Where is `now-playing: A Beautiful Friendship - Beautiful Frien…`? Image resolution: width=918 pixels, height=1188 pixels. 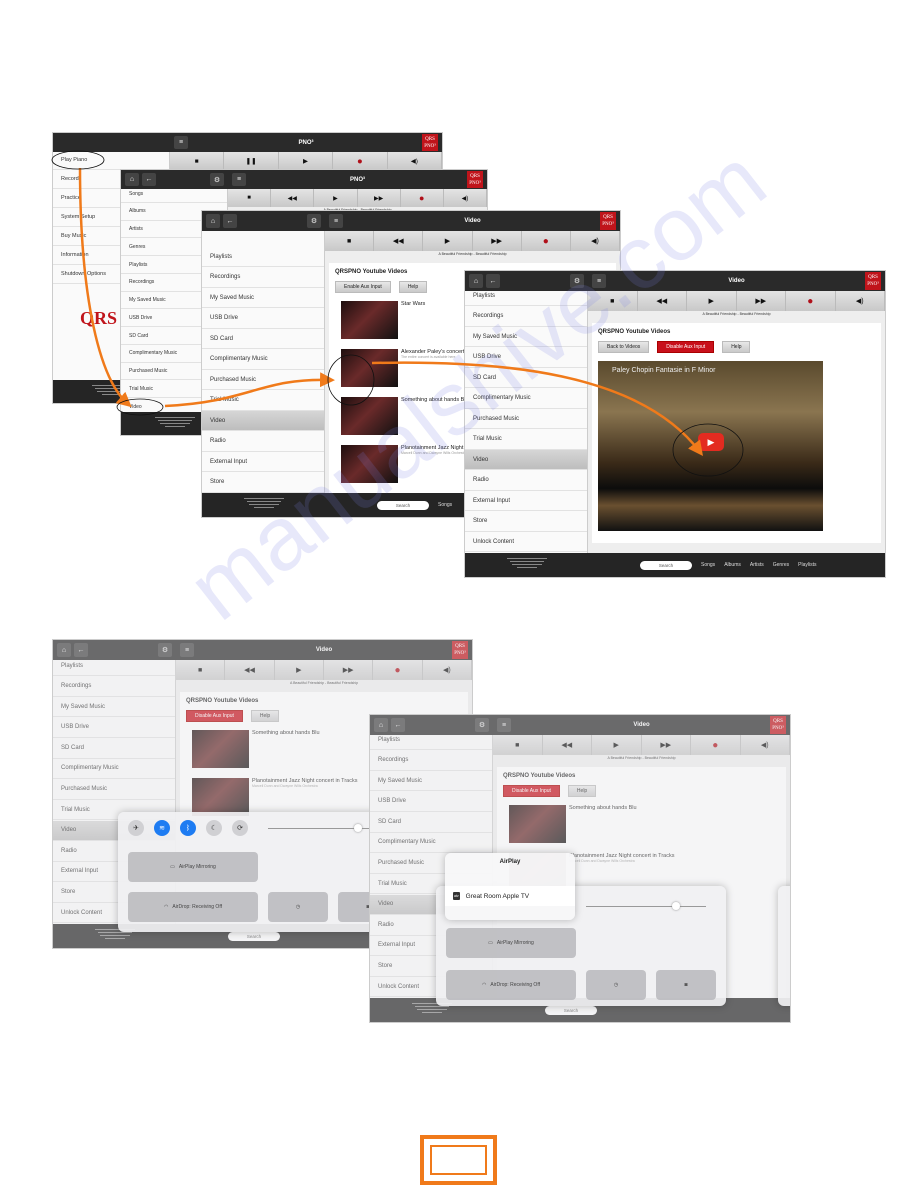
now-playing: A Beautiful Friendship - Beautiful Frien… is located at coordinates (472, 254).